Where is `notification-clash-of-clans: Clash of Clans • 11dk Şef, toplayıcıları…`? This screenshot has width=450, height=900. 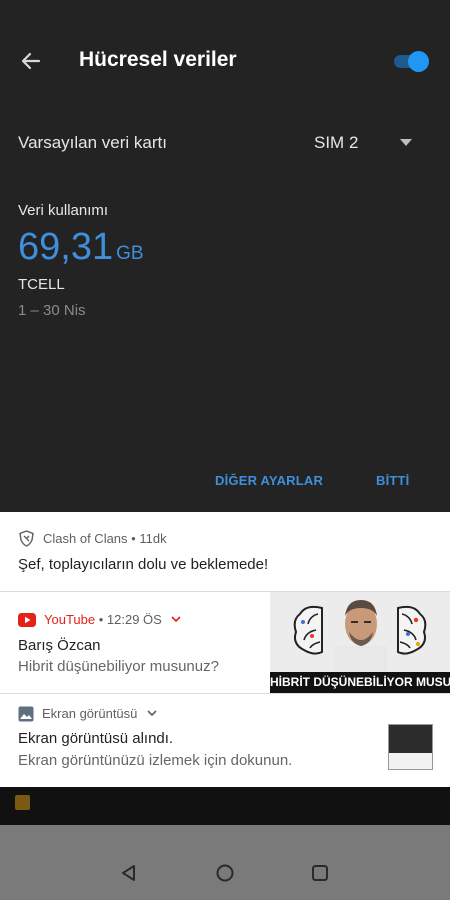
notification-clash-of-clans: Clash of Clans • 11dk Şef, toplayıcıları… is located at coordinates (225, 552).